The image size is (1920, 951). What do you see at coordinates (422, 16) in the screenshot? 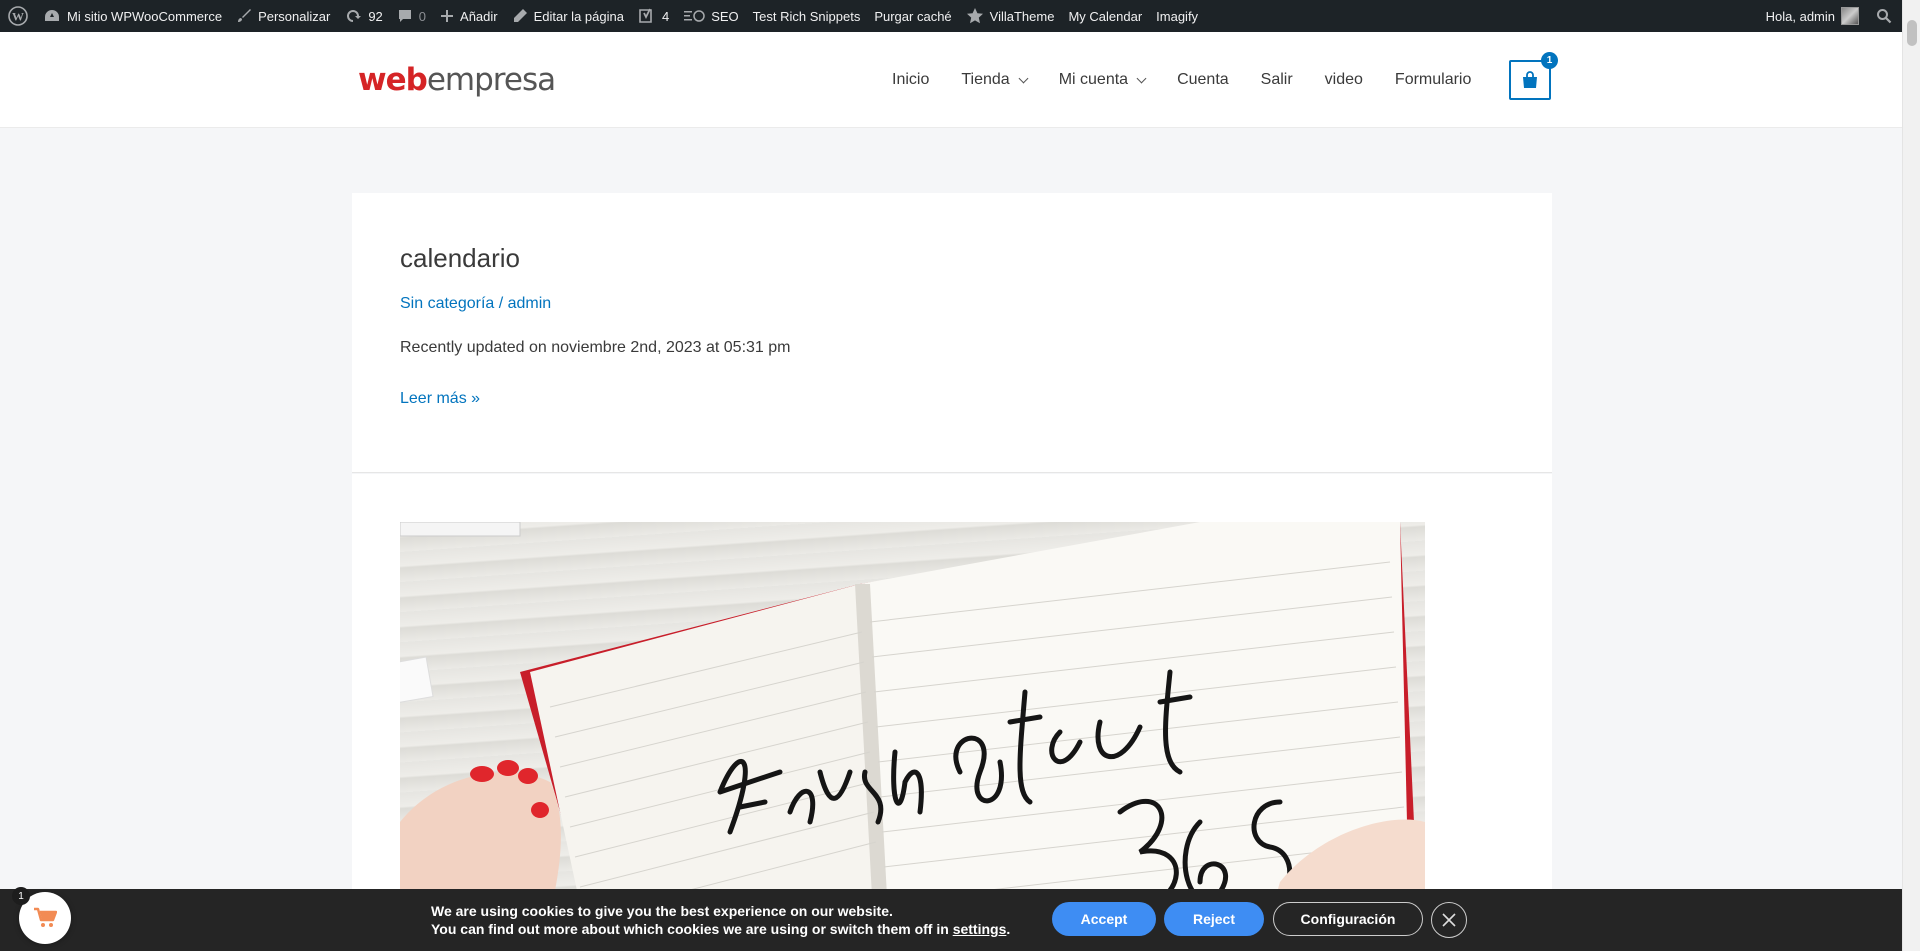
I see `comments-count: 0` at bounding box center [422, 16].